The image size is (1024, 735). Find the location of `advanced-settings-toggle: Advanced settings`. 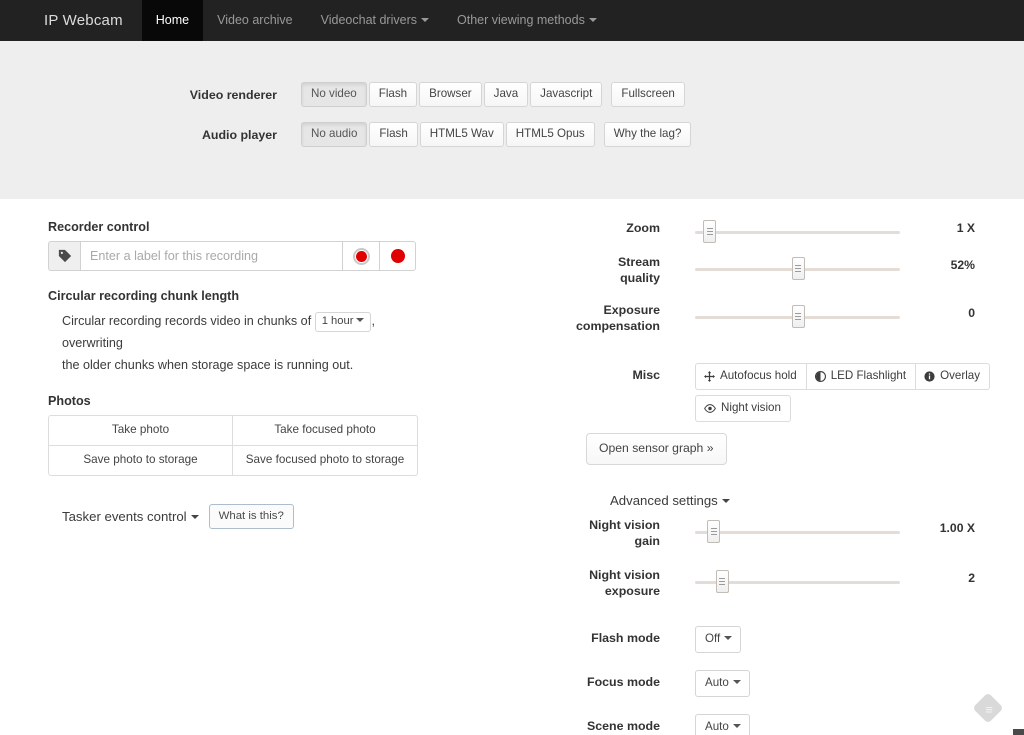

advanced-settings-toggle: Advanced settings is located at coordinates (810, 500).